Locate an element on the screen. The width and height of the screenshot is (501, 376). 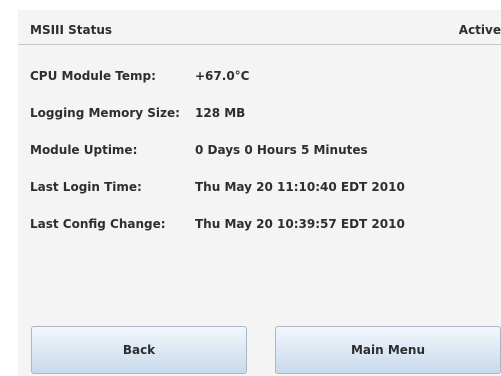
last-login-label: Last Login Time: is located at coordinates (86, 187).